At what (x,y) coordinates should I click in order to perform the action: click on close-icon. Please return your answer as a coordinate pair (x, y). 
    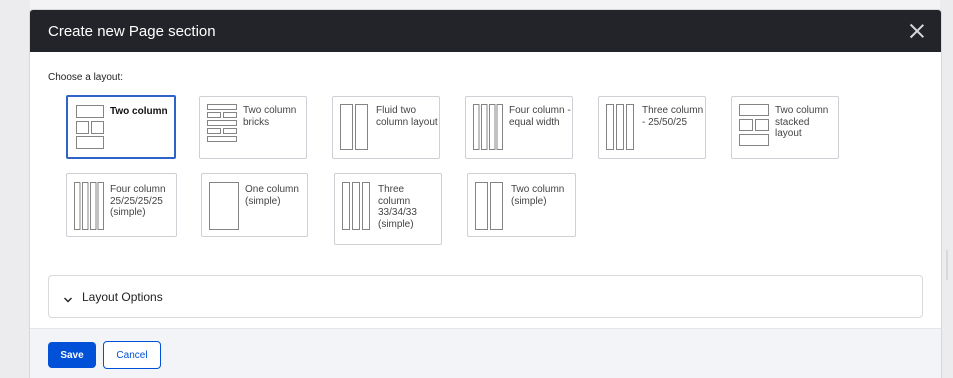
    Looking at the image, I should click on (917, 31).